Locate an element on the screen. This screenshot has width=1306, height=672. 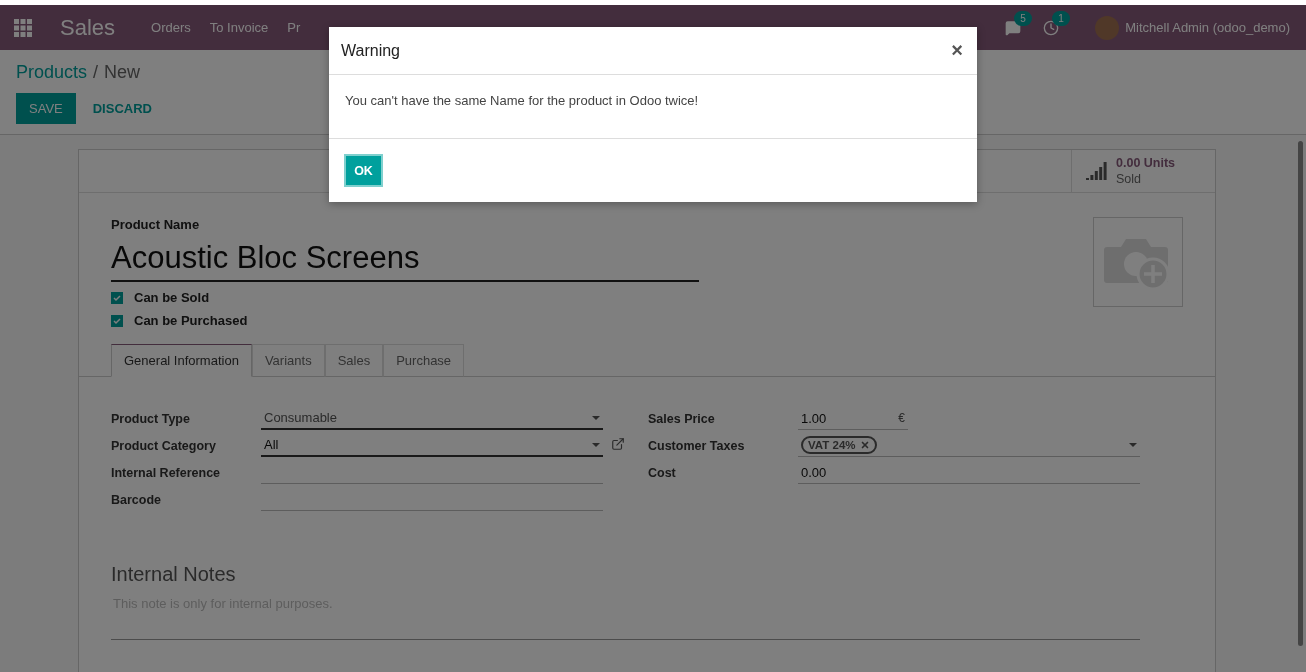
tab: Purchase is located at coordinates (424, 360).